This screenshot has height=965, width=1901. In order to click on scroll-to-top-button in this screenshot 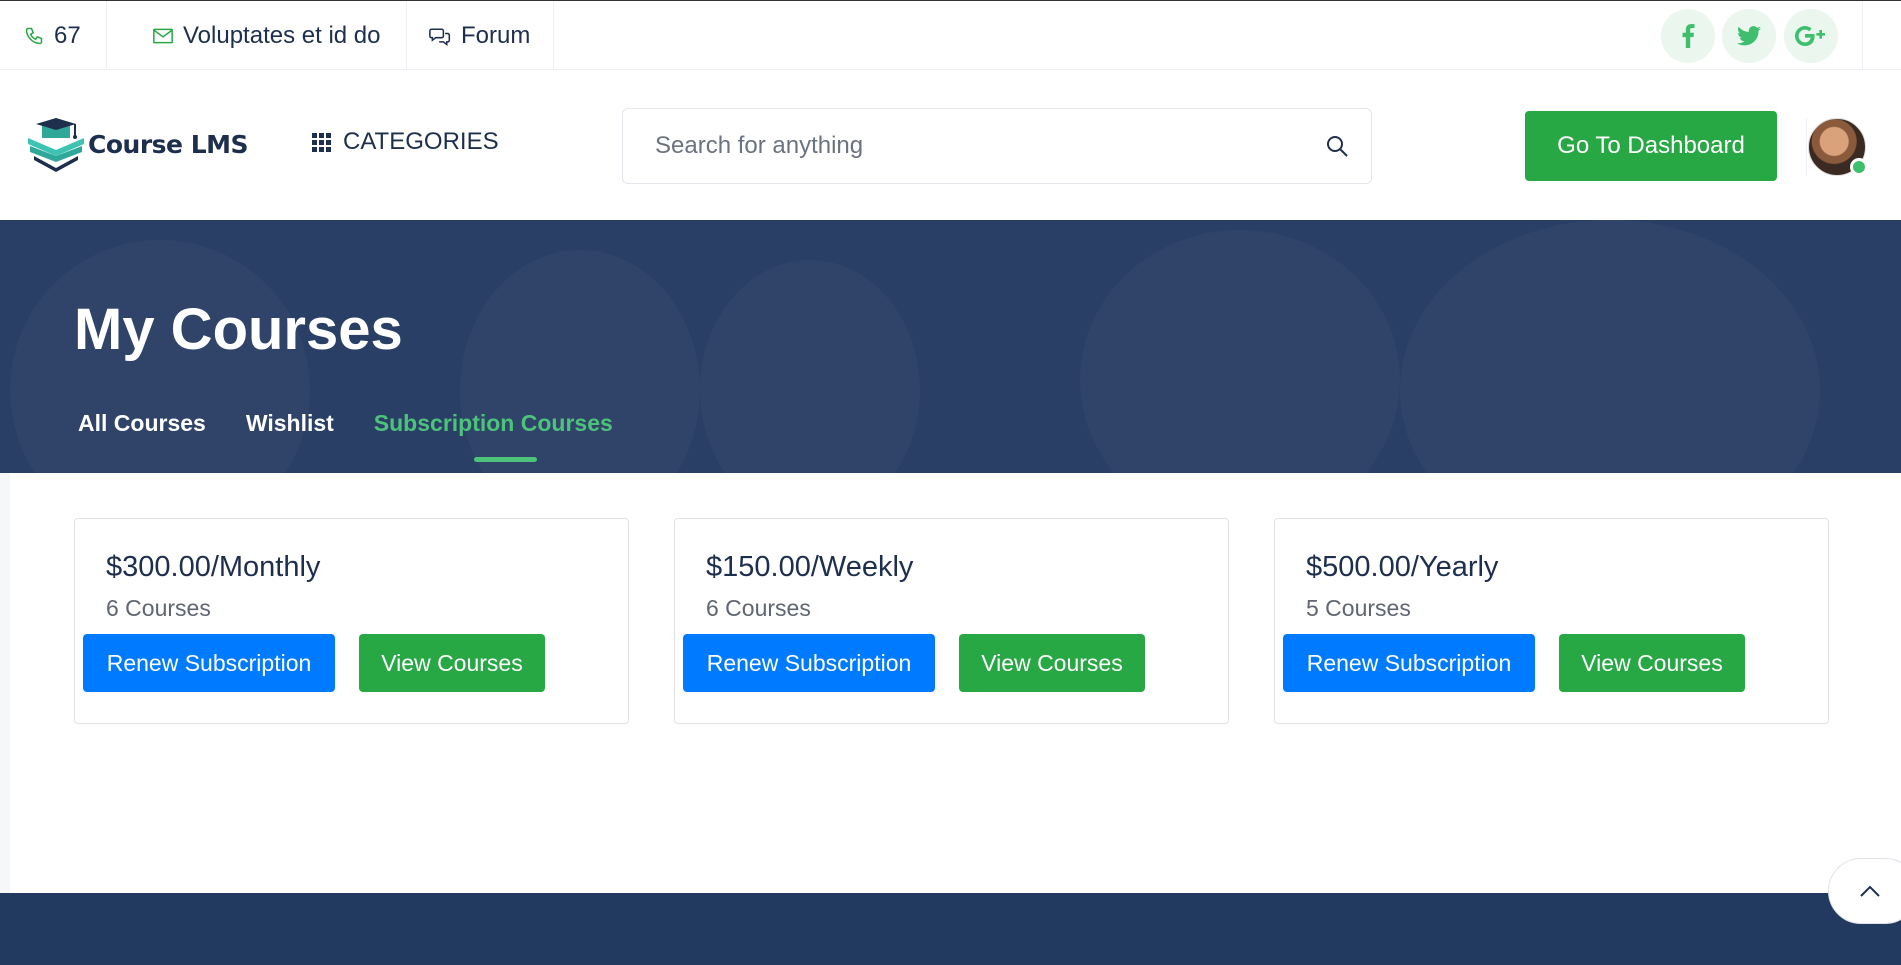, I will do `click(1864, 891)`.